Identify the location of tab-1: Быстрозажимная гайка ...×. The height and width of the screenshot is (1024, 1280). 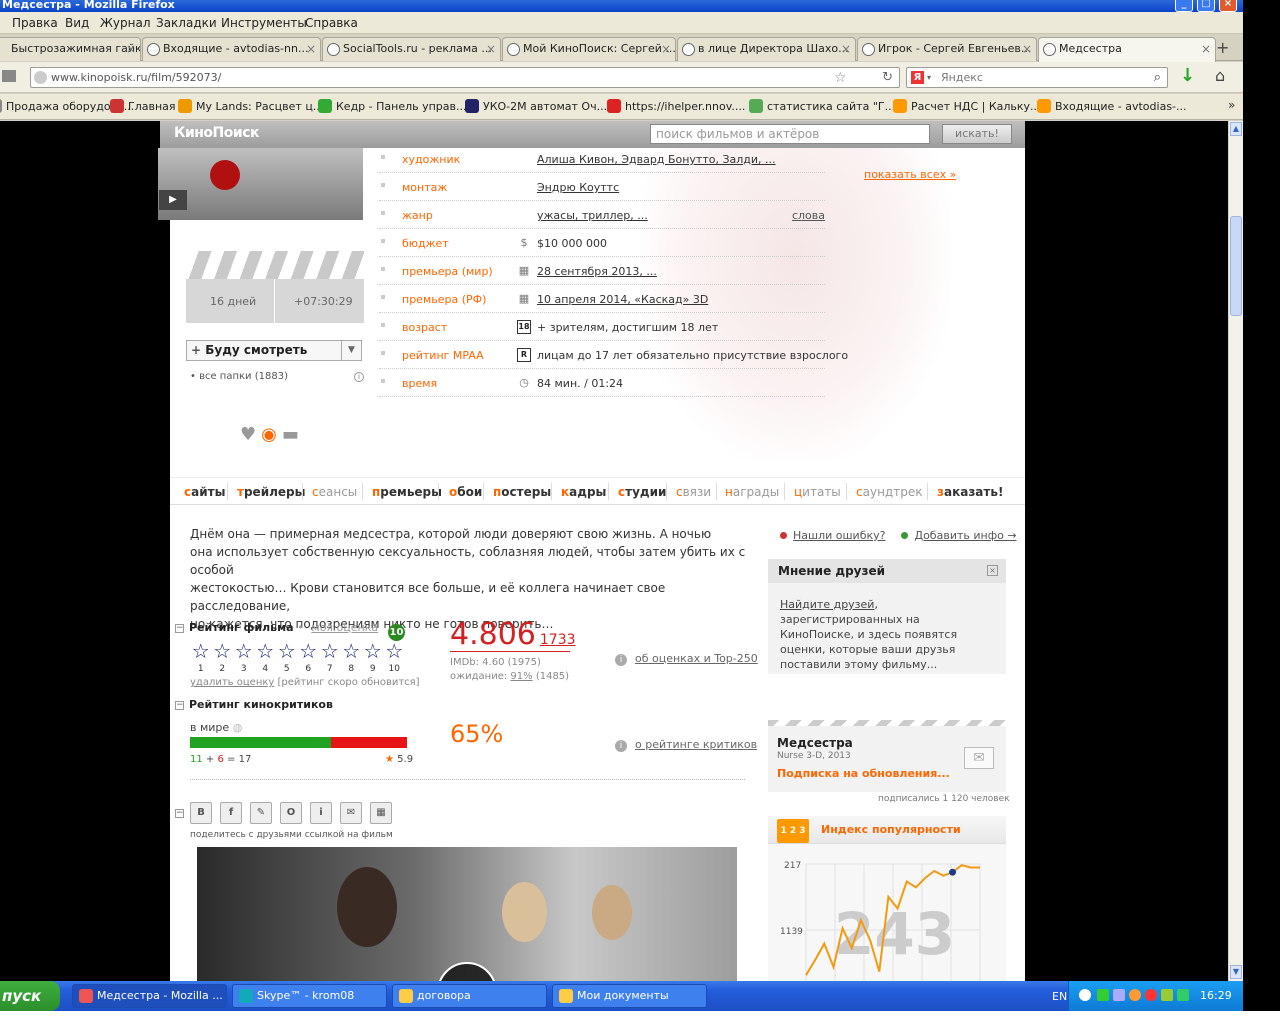
(70, 49).